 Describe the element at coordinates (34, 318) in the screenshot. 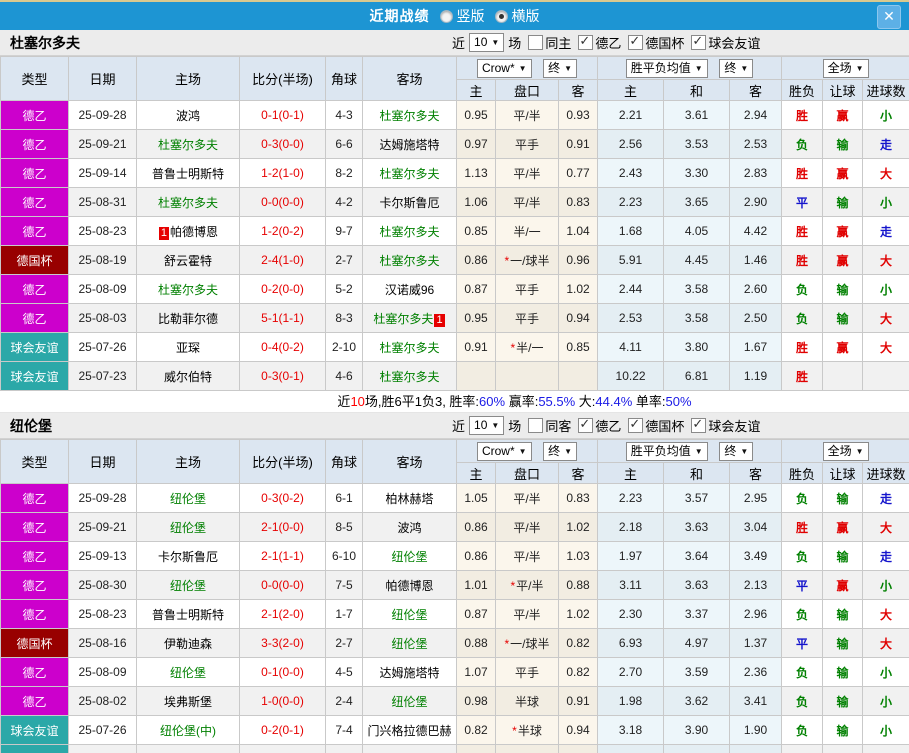

I see `league-cell: 德乙` at that location.